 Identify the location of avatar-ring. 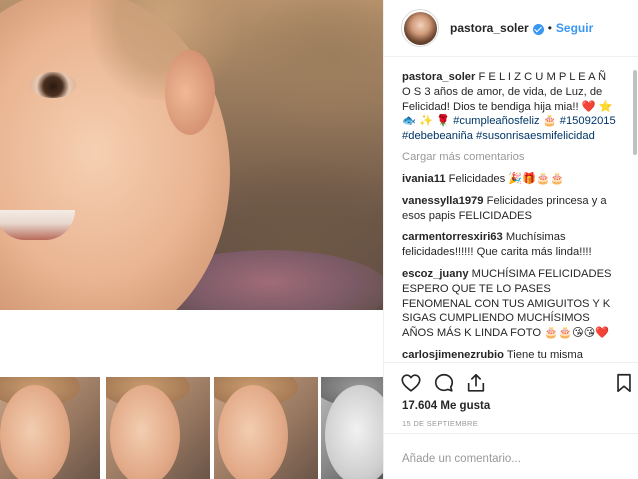
(420, 28).